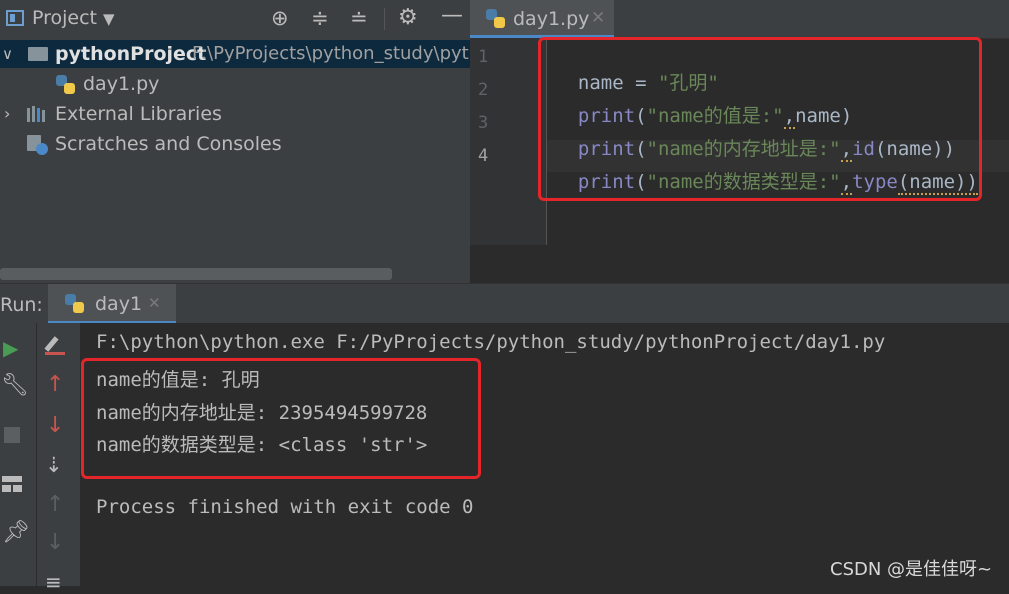 The width and height of the screenshot is (1009, 594). I want to click on chevron-down-icon: ∨, so click(7, 54).